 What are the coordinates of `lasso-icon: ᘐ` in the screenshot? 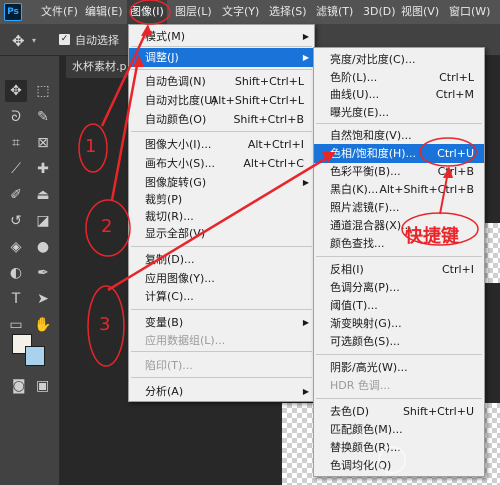 It's located at (16, 117).